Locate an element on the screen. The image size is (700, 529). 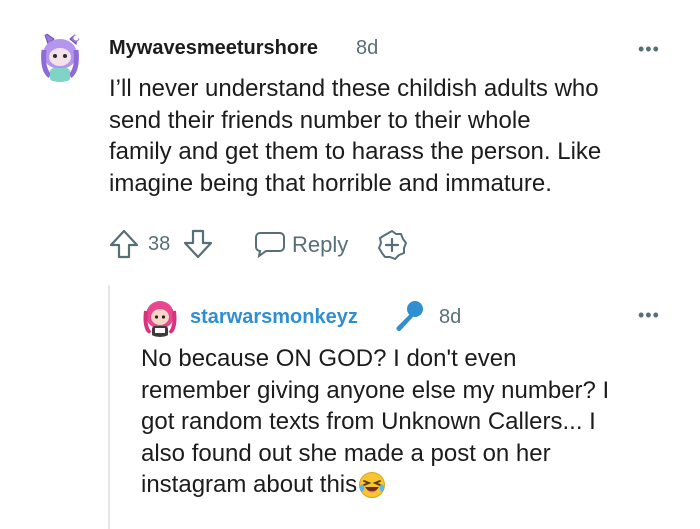
arrow-down-icon is located at coordinates (198, 244).